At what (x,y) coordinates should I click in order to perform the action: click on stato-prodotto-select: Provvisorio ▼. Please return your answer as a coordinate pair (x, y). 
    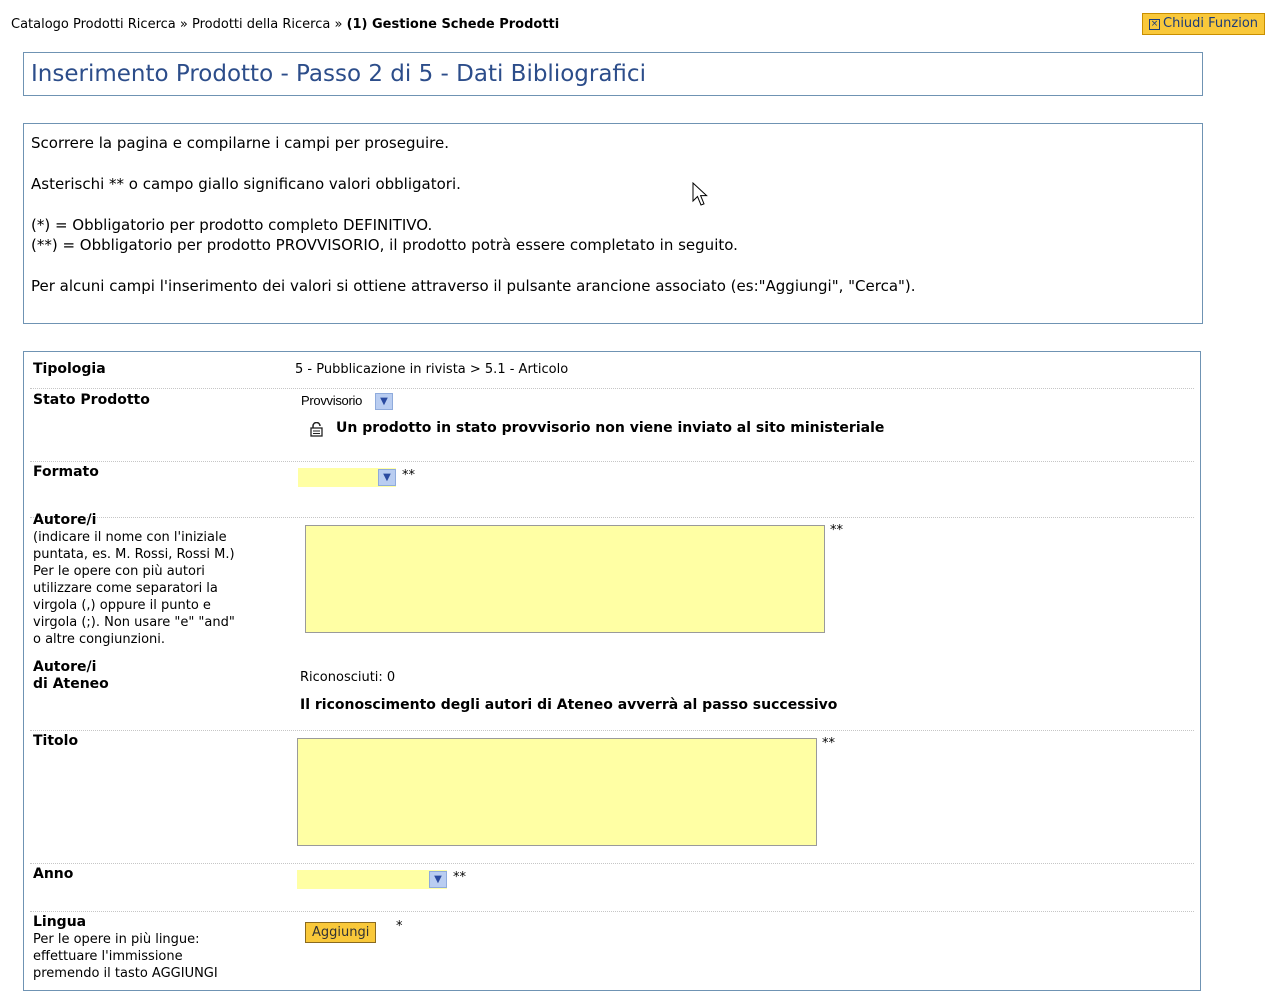
    Looking at the image, I should click on (347, 401).